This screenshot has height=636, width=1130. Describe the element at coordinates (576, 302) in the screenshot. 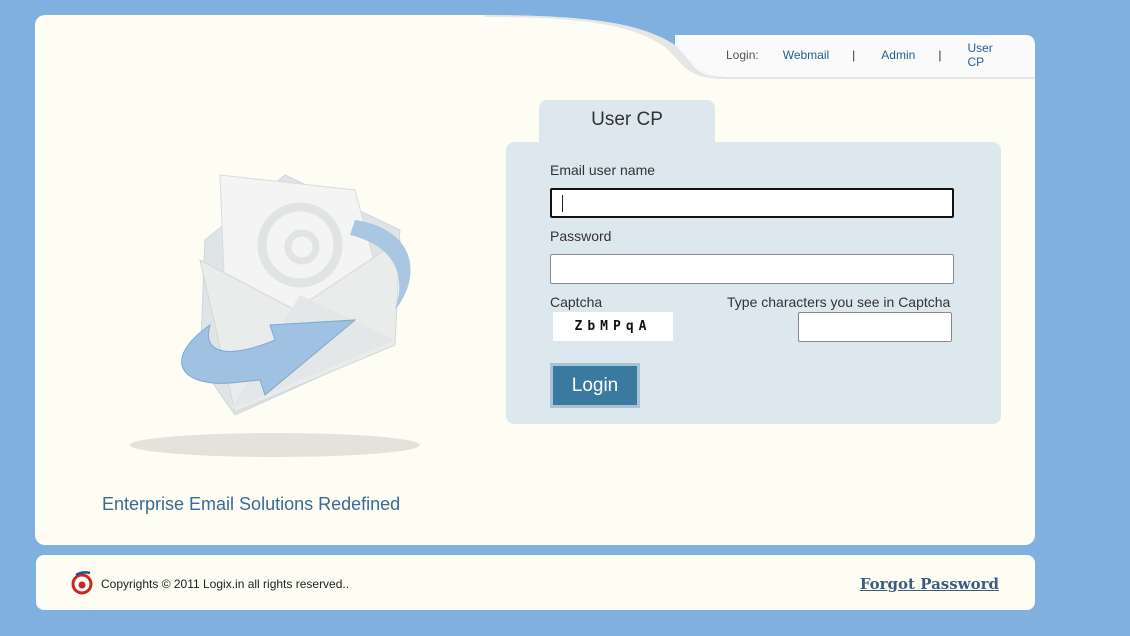

I see `captcha-label: Captcha` at that location.